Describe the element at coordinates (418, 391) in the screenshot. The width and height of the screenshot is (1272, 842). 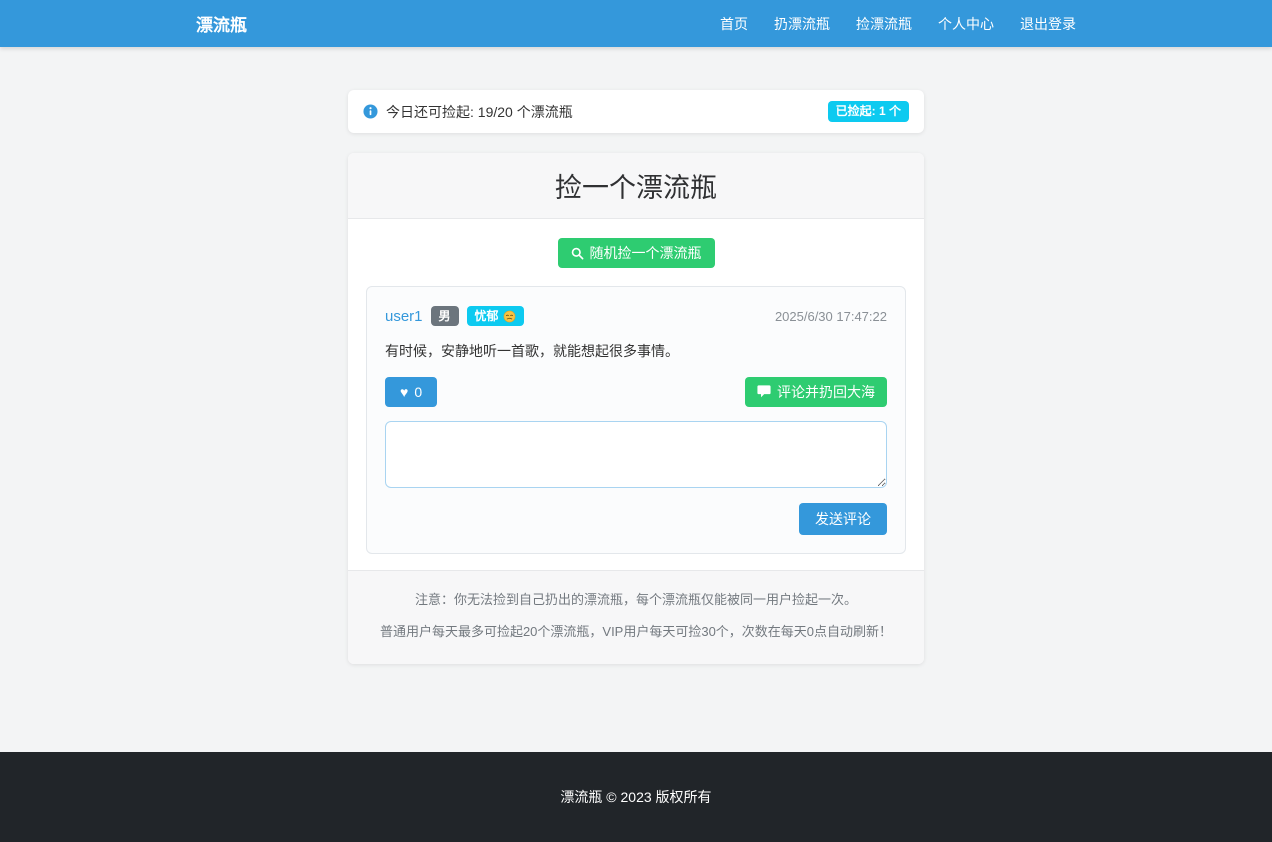
I see `like-count: 0` at that location.